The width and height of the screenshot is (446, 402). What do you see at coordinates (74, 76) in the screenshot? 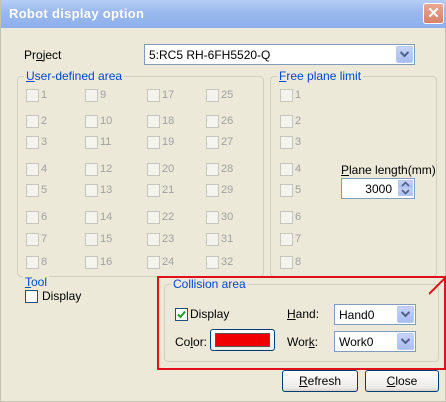
I see `user-defined-area-title: User-defined area` at bounding box center [74, 76].